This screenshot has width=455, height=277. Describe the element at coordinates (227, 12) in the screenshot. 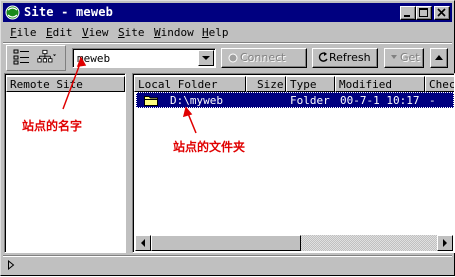

I see `title-bar: Site - meweb` at that location.